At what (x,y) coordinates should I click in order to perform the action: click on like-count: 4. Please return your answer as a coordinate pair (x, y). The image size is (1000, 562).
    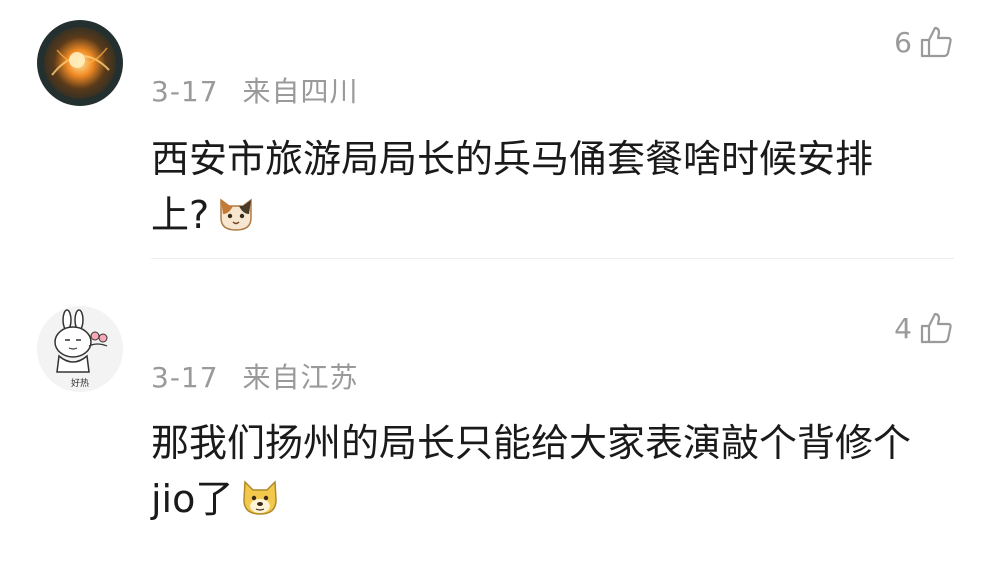
    Looking at the image, I should click on (903, 328).